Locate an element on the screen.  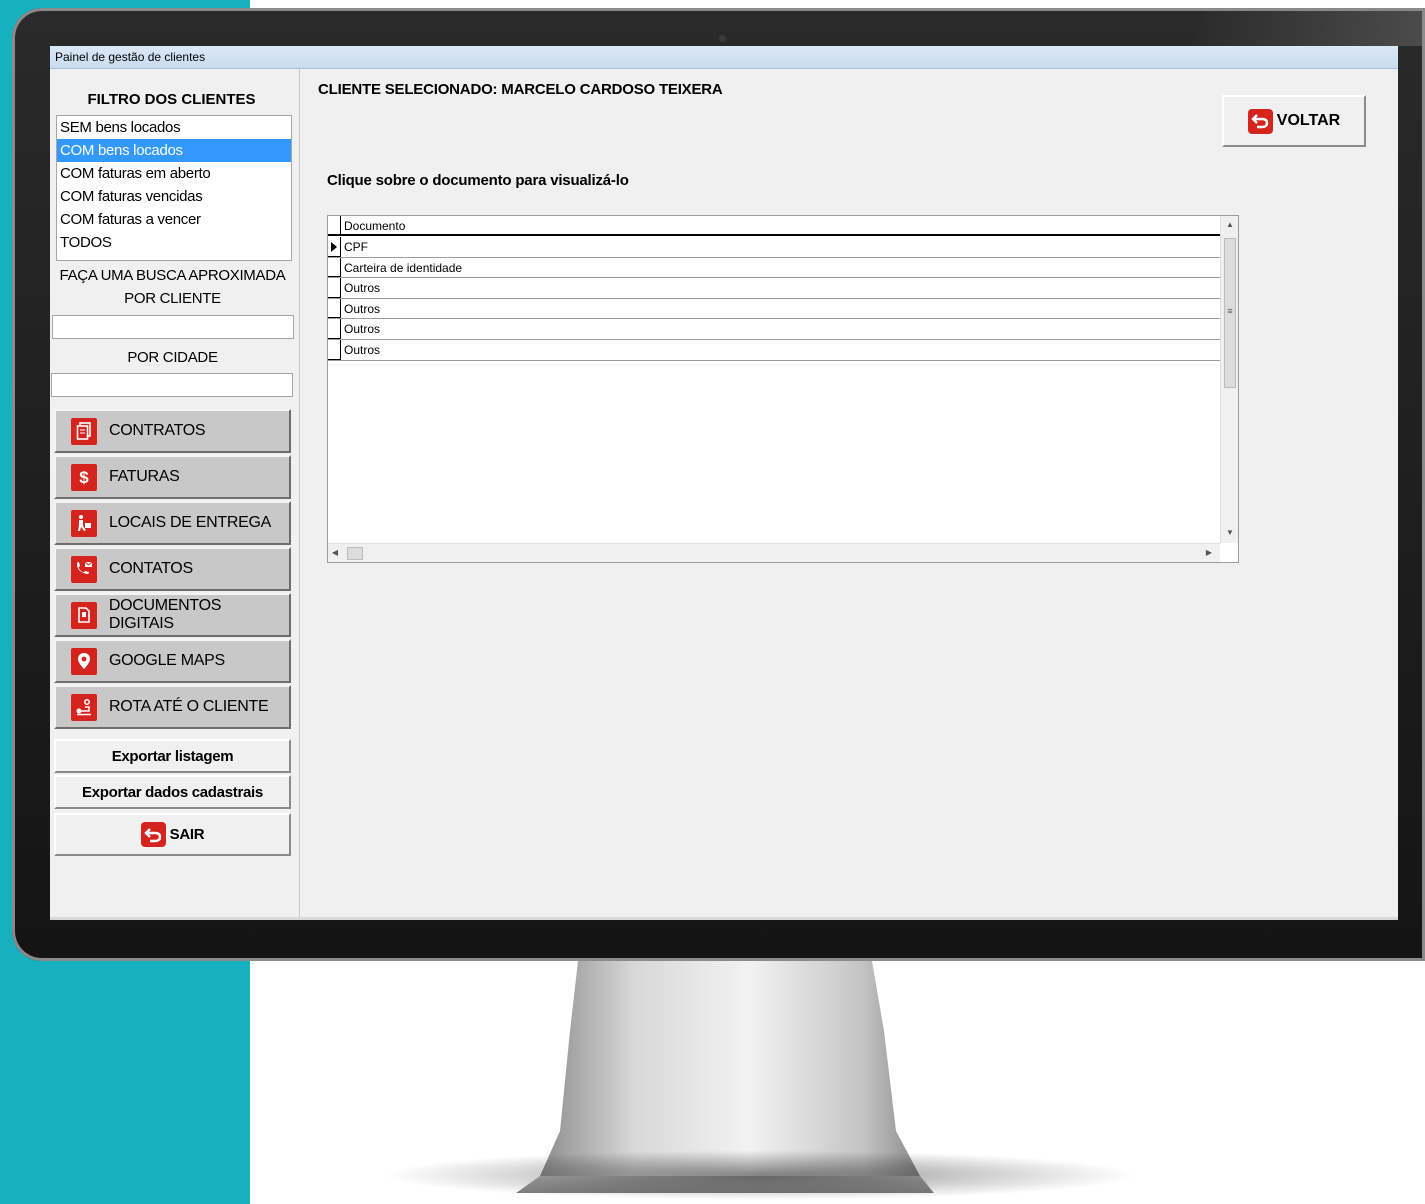
scroll-down-icon: ▼ is located at coordinates (1230, 532).